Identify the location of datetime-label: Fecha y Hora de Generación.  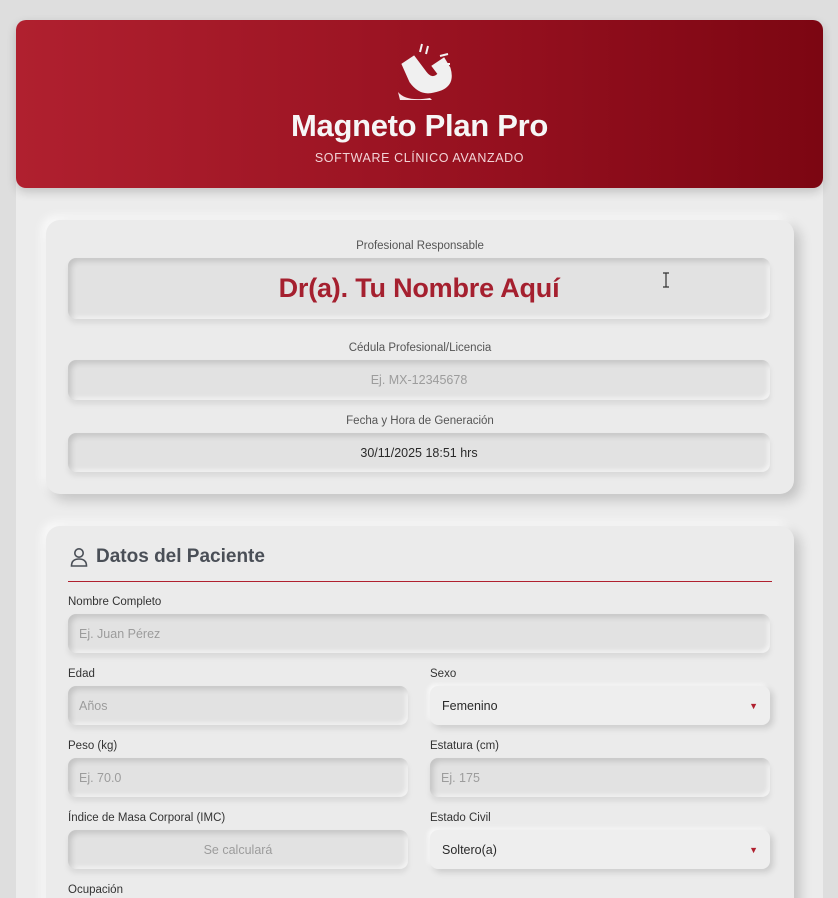
(420, 421).